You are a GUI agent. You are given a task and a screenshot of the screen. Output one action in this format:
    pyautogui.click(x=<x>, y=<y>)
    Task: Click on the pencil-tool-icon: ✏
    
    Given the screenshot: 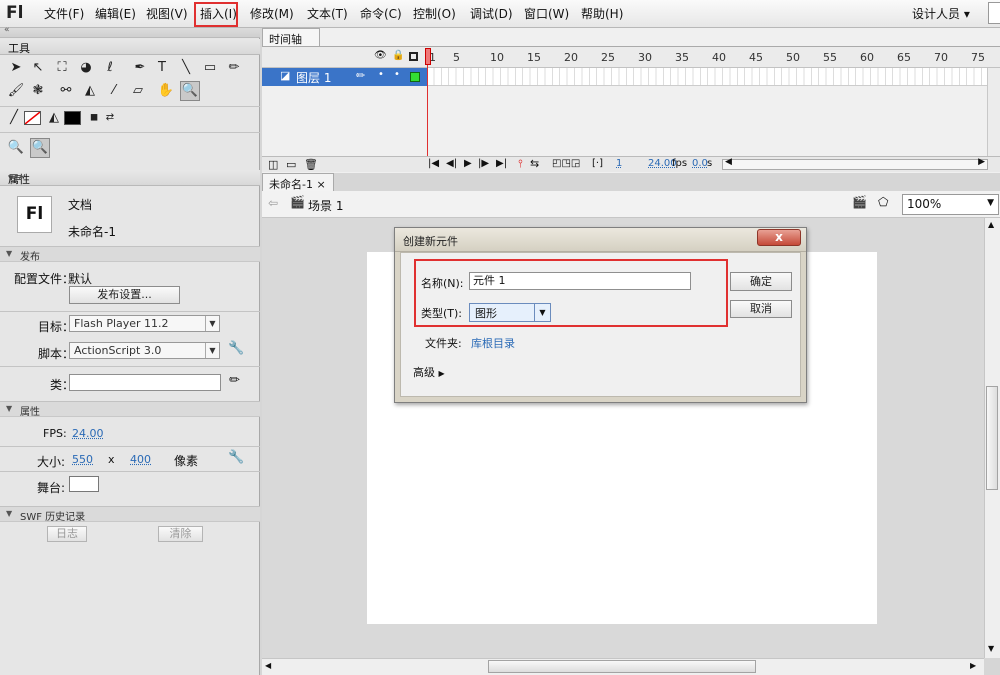 What is the action you would take?
    pyautogui.click(x=234, y=68)
    